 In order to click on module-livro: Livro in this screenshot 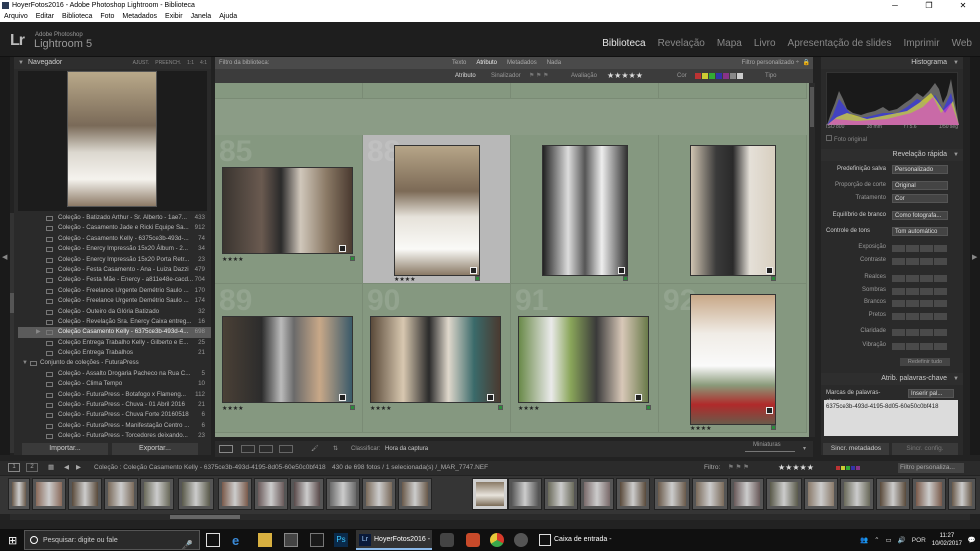, I will do `click(765, 43)`.